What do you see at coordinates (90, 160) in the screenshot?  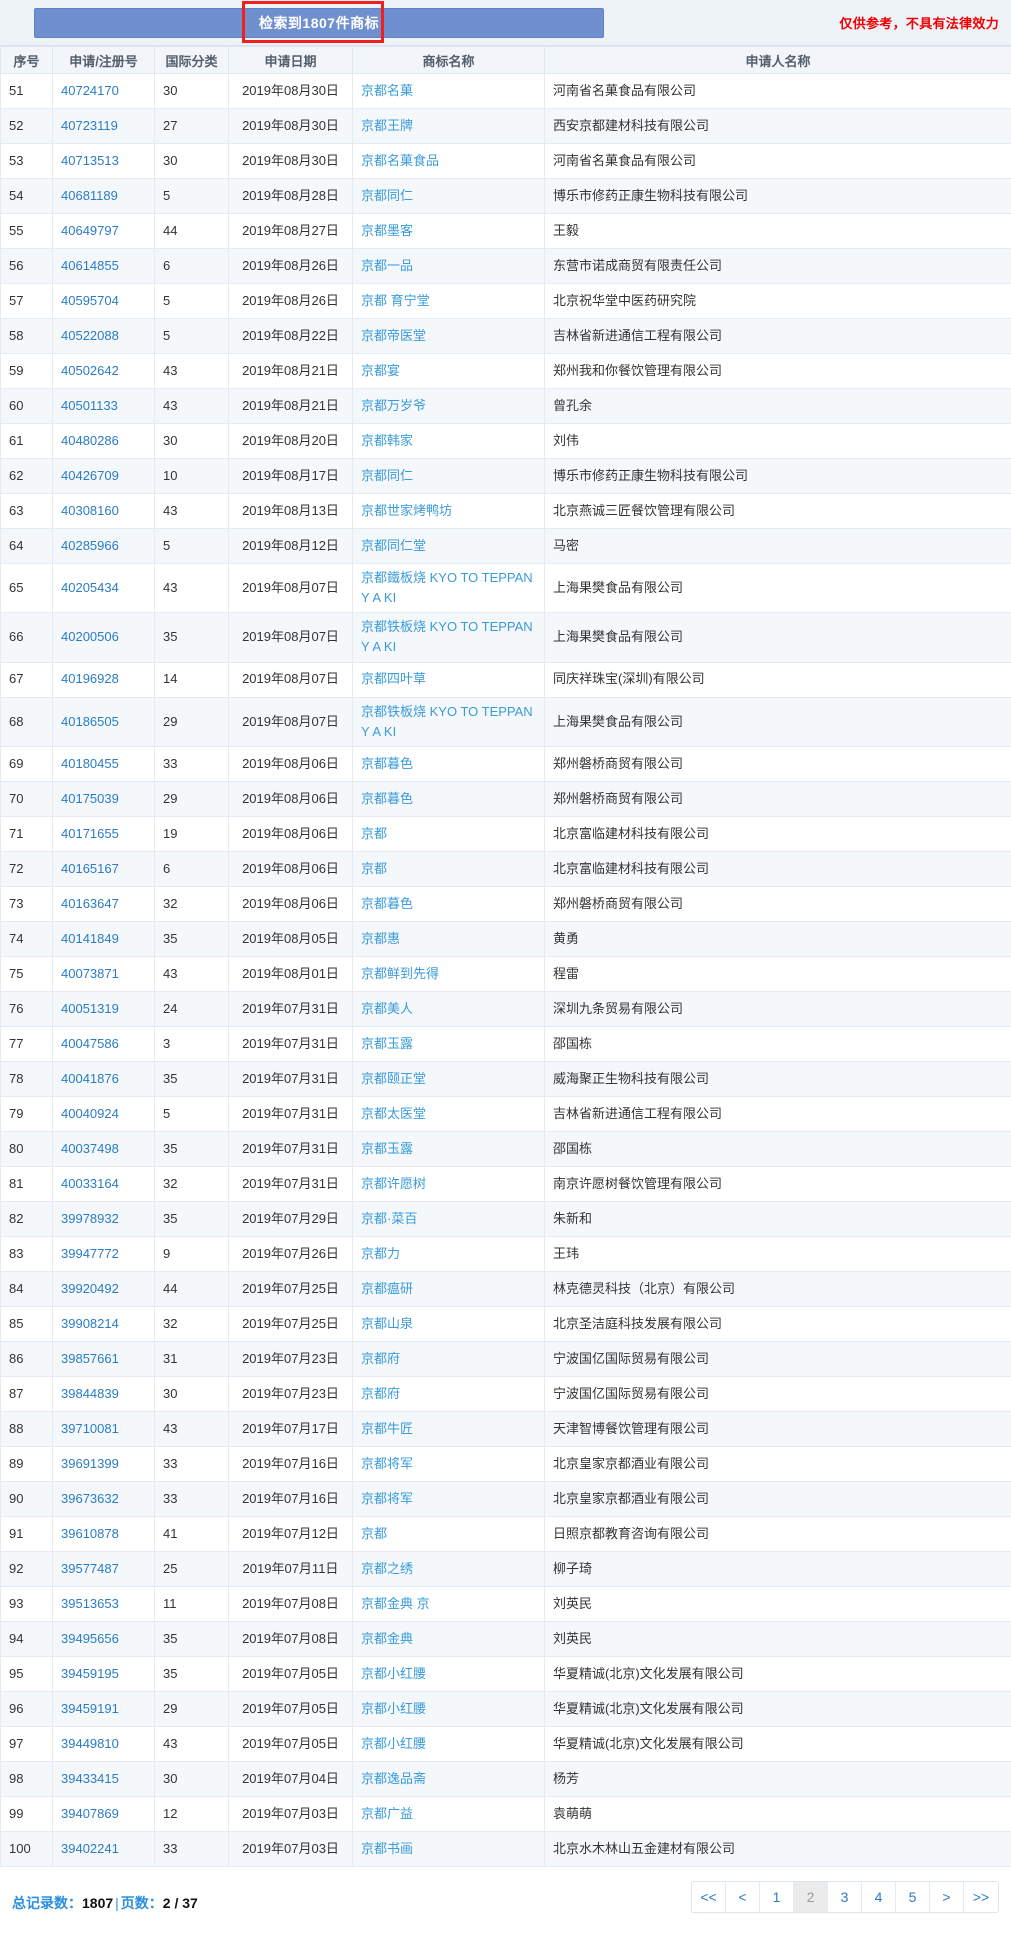 I see `registration-number-link: 40713513` at bounding box center [90, 160].